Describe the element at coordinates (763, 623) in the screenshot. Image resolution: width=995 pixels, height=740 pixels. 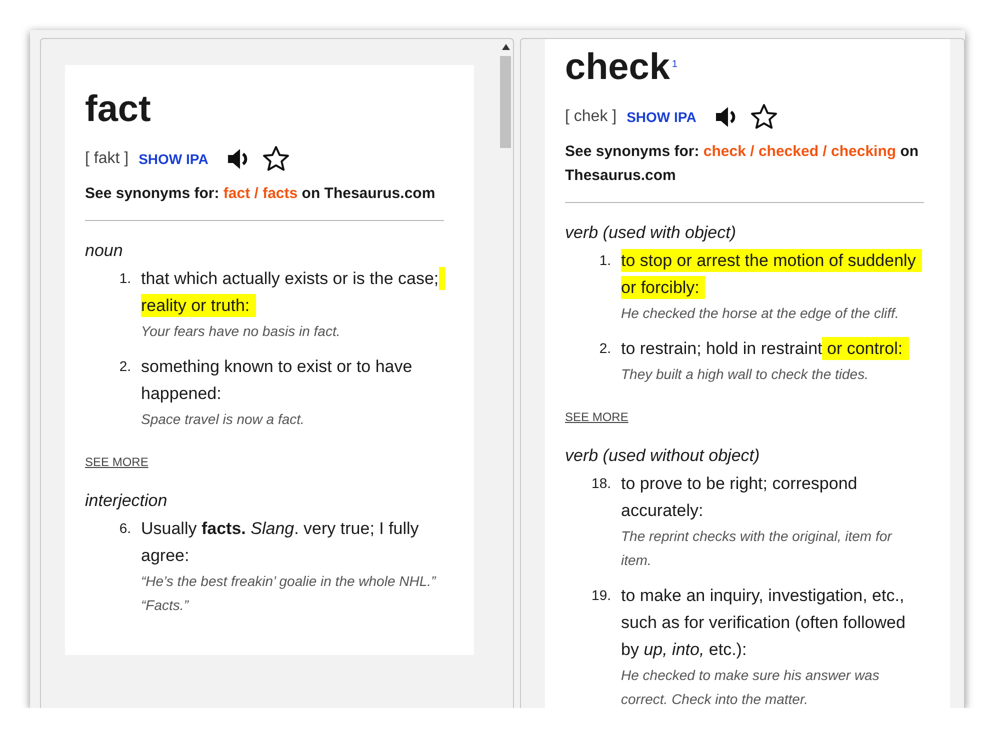
I see `definition-text: to make an inquiry, investigation, etc., such as for verification (often followed by up, into, etc.):` at that location.